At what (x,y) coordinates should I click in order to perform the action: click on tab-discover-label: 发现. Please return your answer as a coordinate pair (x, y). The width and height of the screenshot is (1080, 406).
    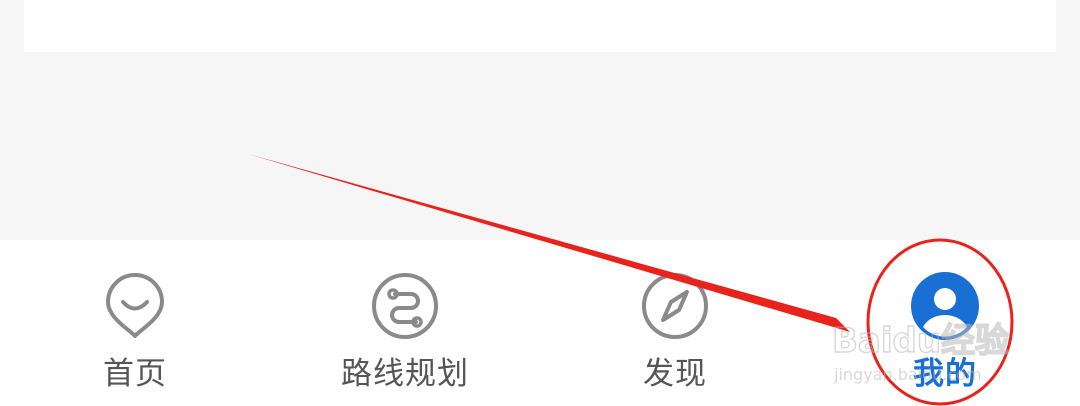
    Looking at the image, I should click on (675, 374).